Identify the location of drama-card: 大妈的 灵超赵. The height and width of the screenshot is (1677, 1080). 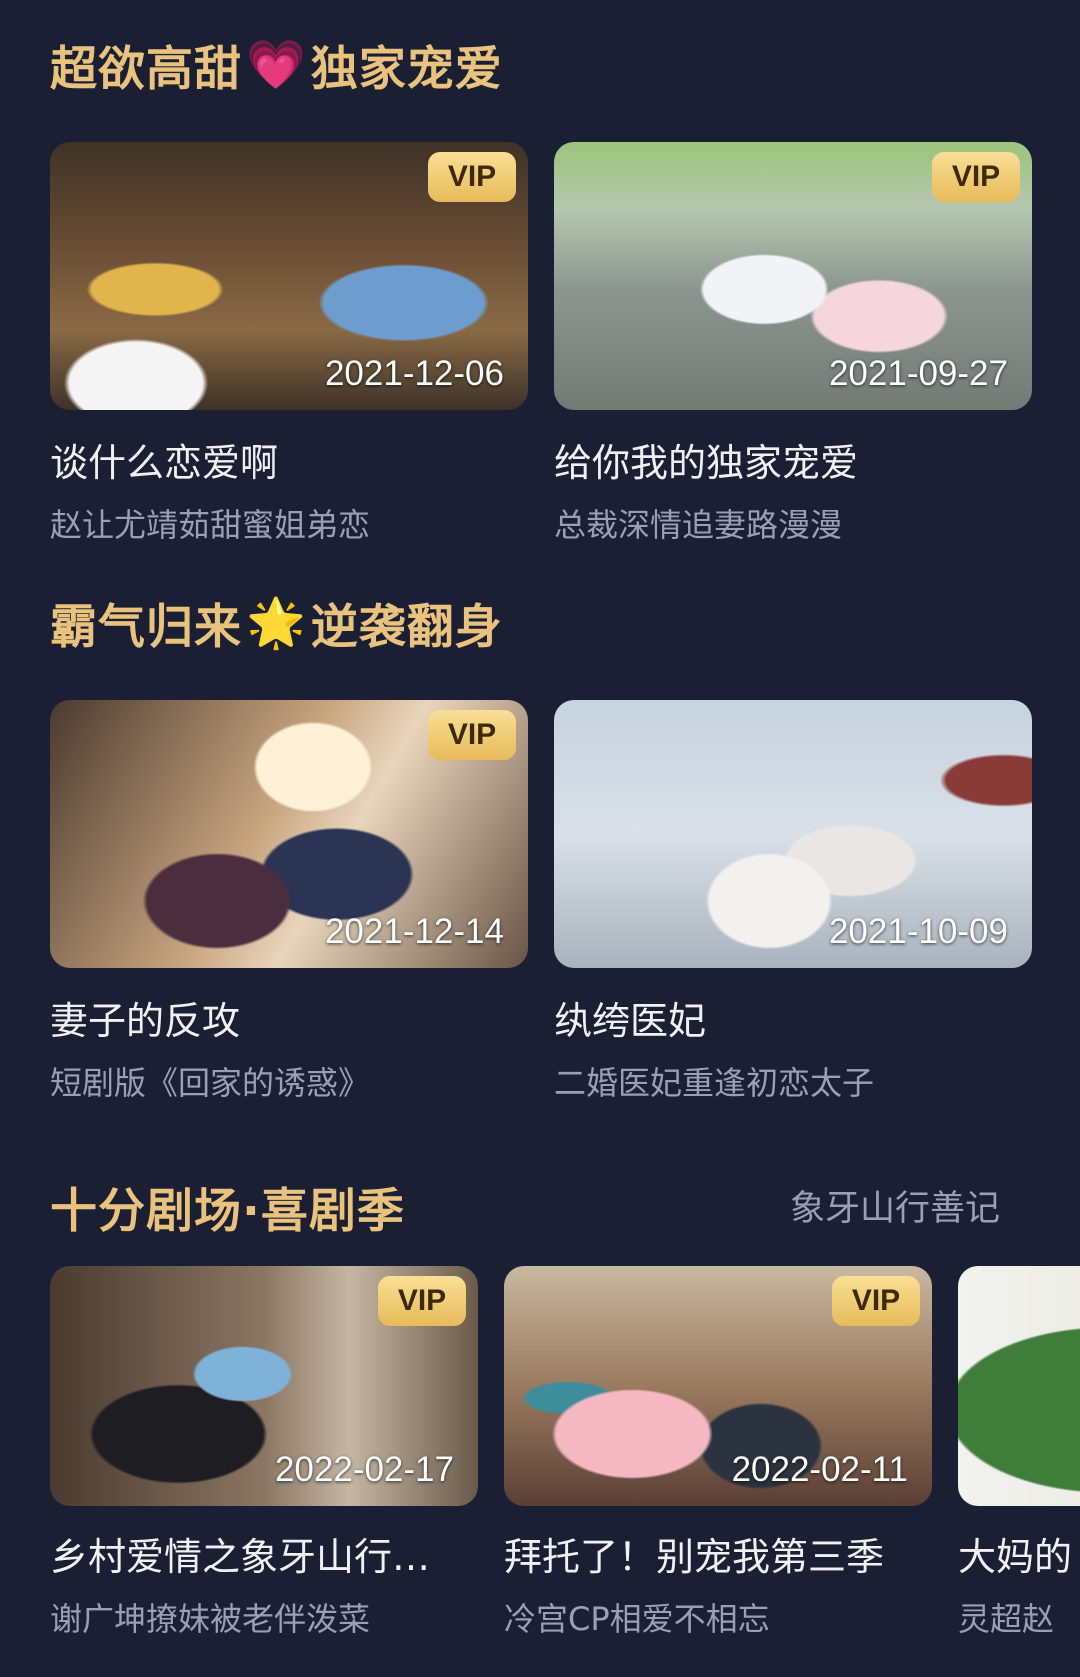
(1019, 1456).